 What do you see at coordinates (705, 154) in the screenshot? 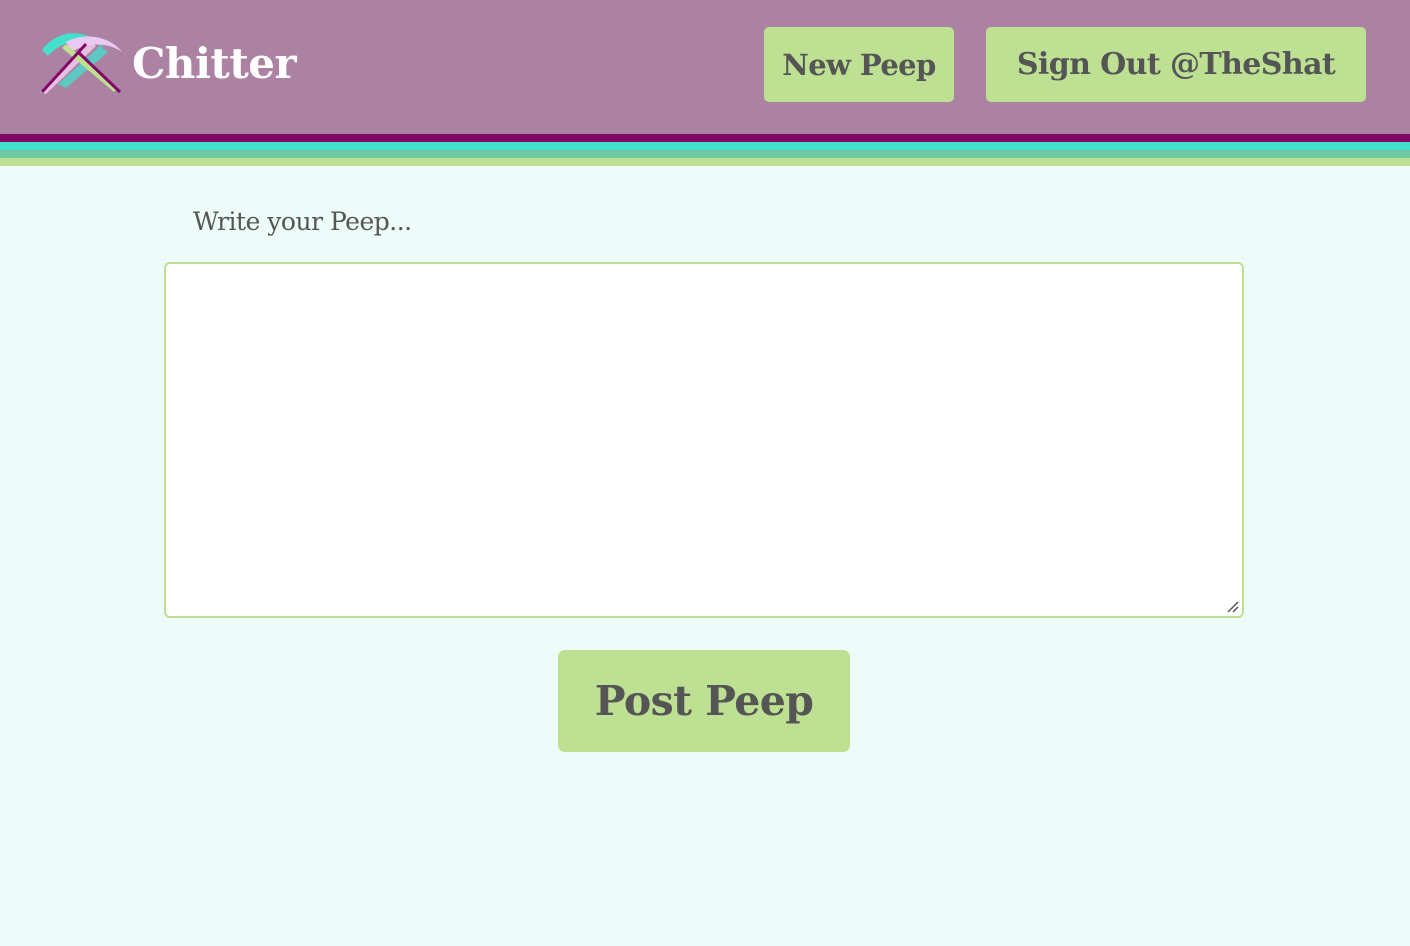
I see `header-stripe-green` at bounding box center [705, 154].